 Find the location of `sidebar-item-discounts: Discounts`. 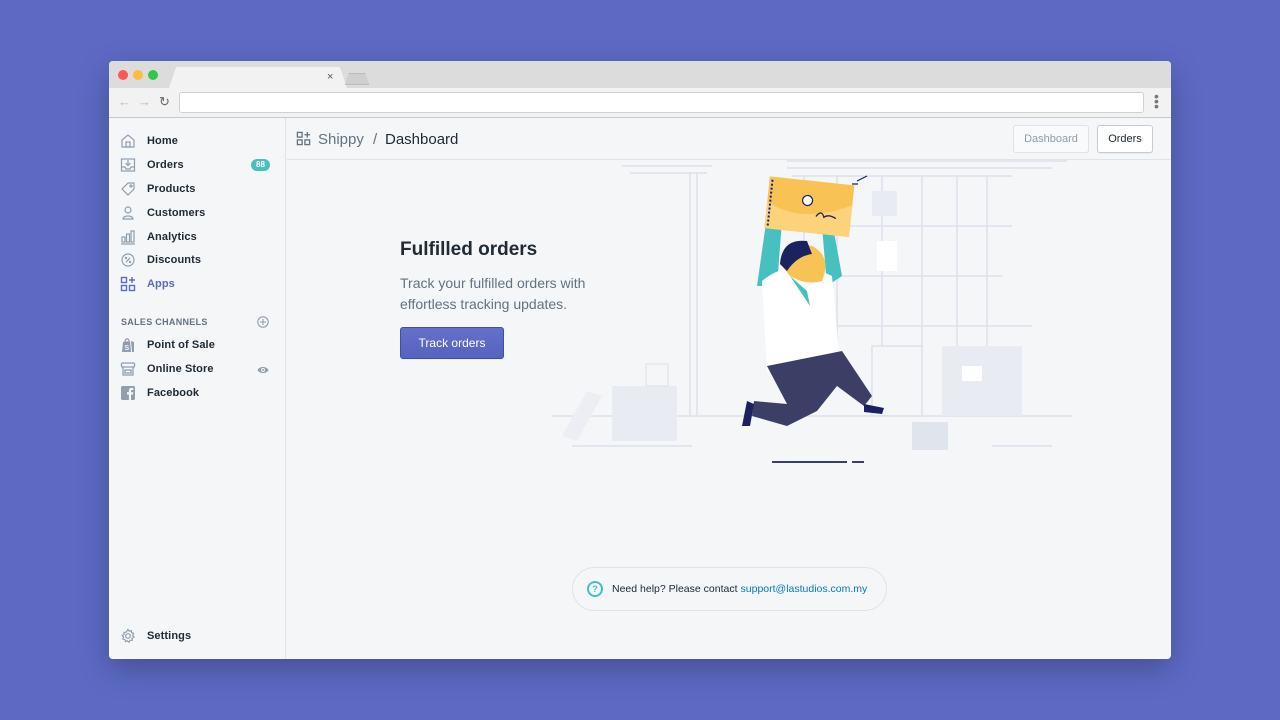

sidebar-item-discounts: Discounts is located at coordinates (197, 260).